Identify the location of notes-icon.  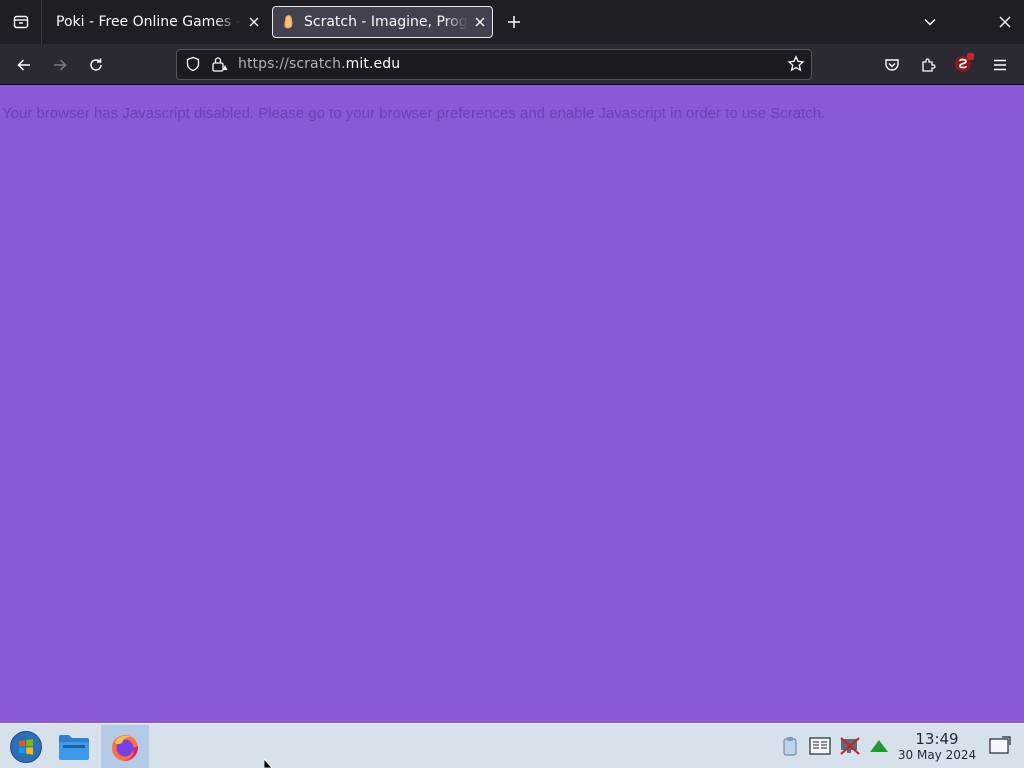
(820, 746).